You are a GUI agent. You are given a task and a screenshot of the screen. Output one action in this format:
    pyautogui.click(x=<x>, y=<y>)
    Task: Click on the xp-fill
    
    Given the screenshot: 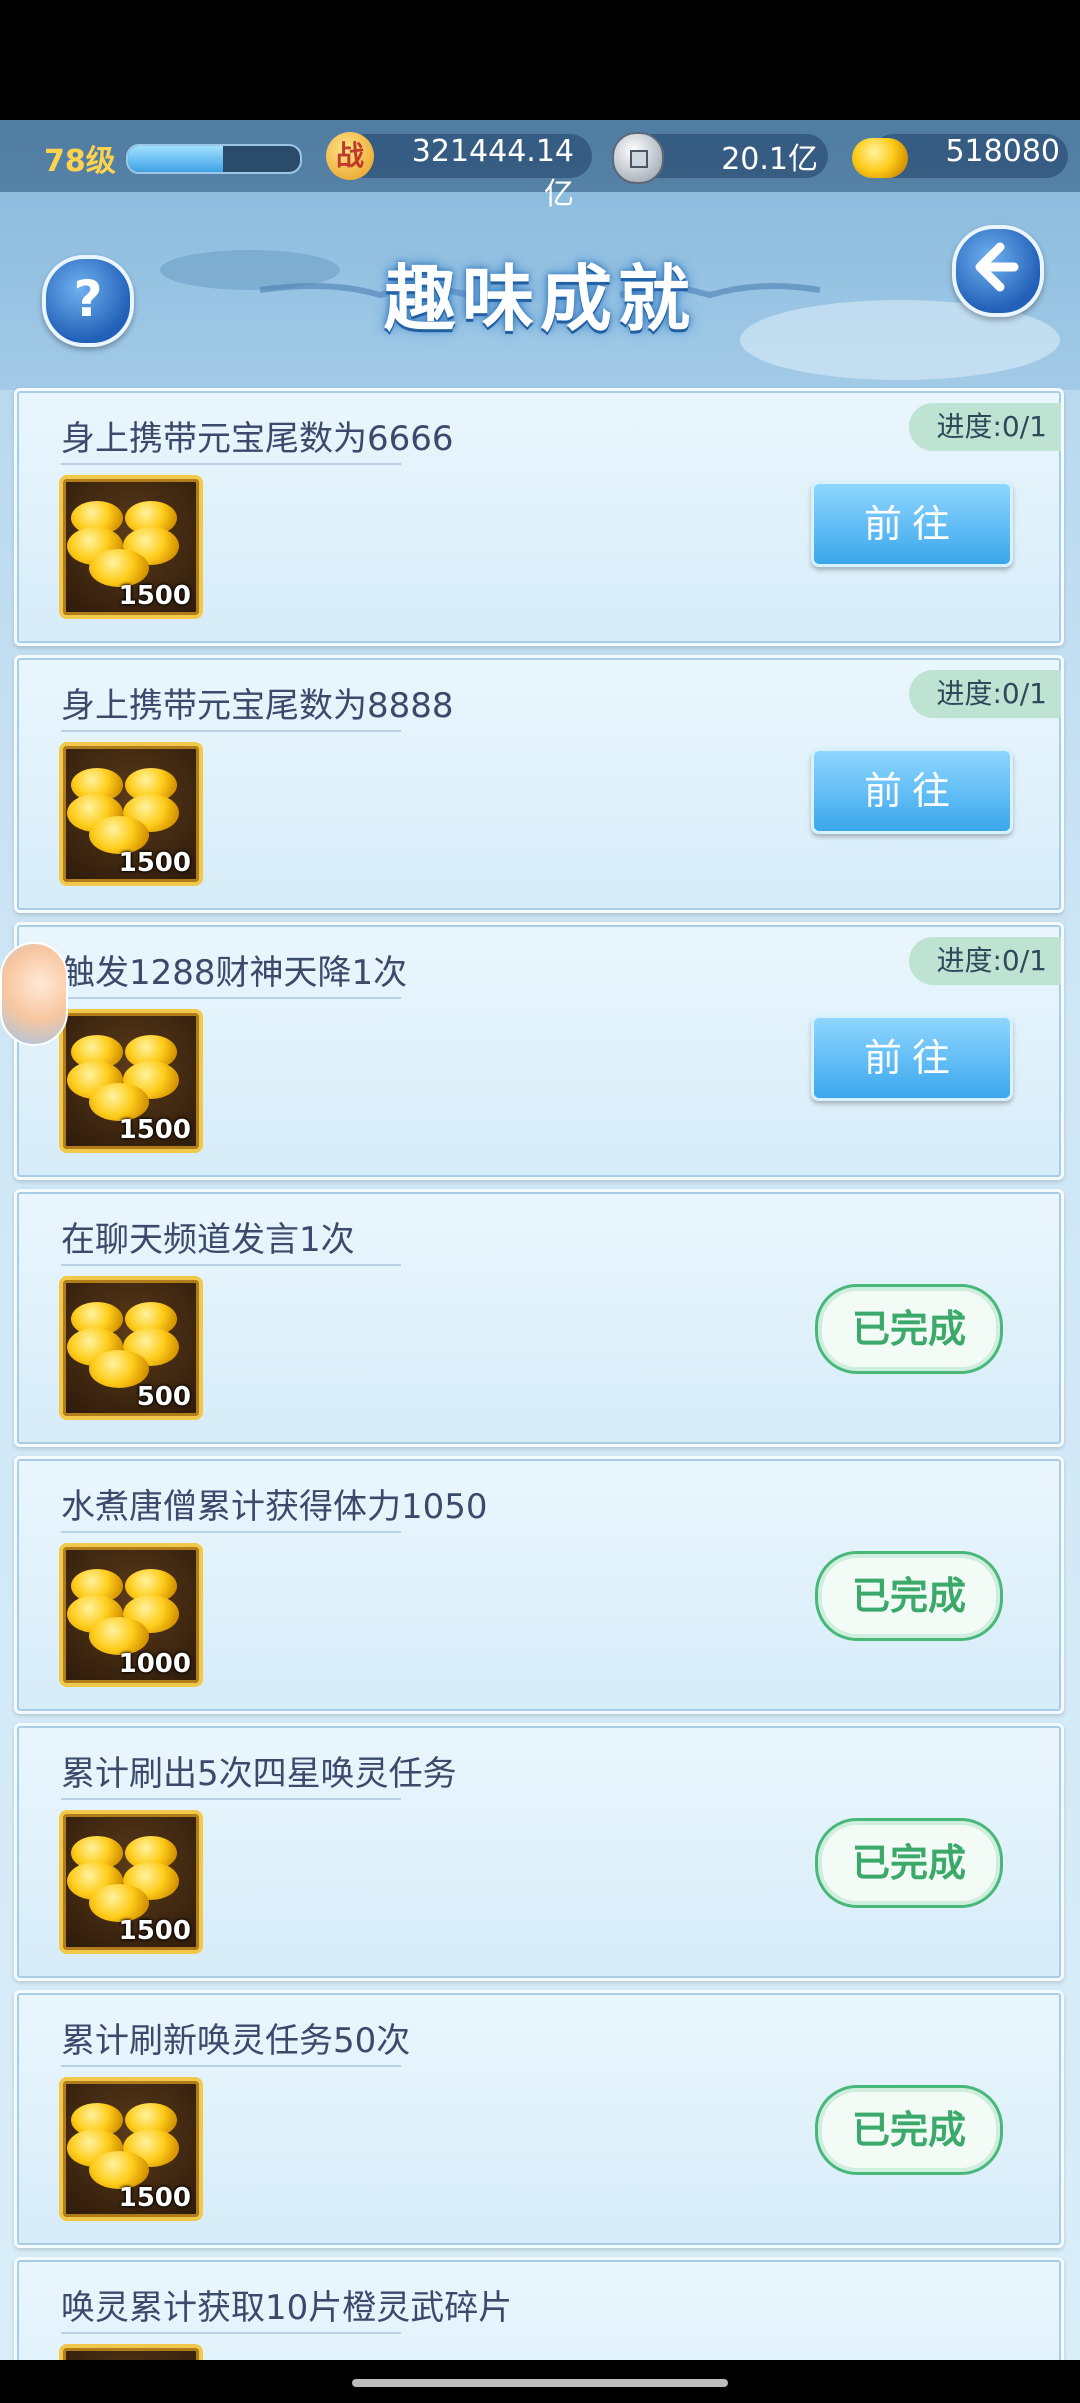 What is the action you would take?
    pyautogui.click(x=175, y=159)
    